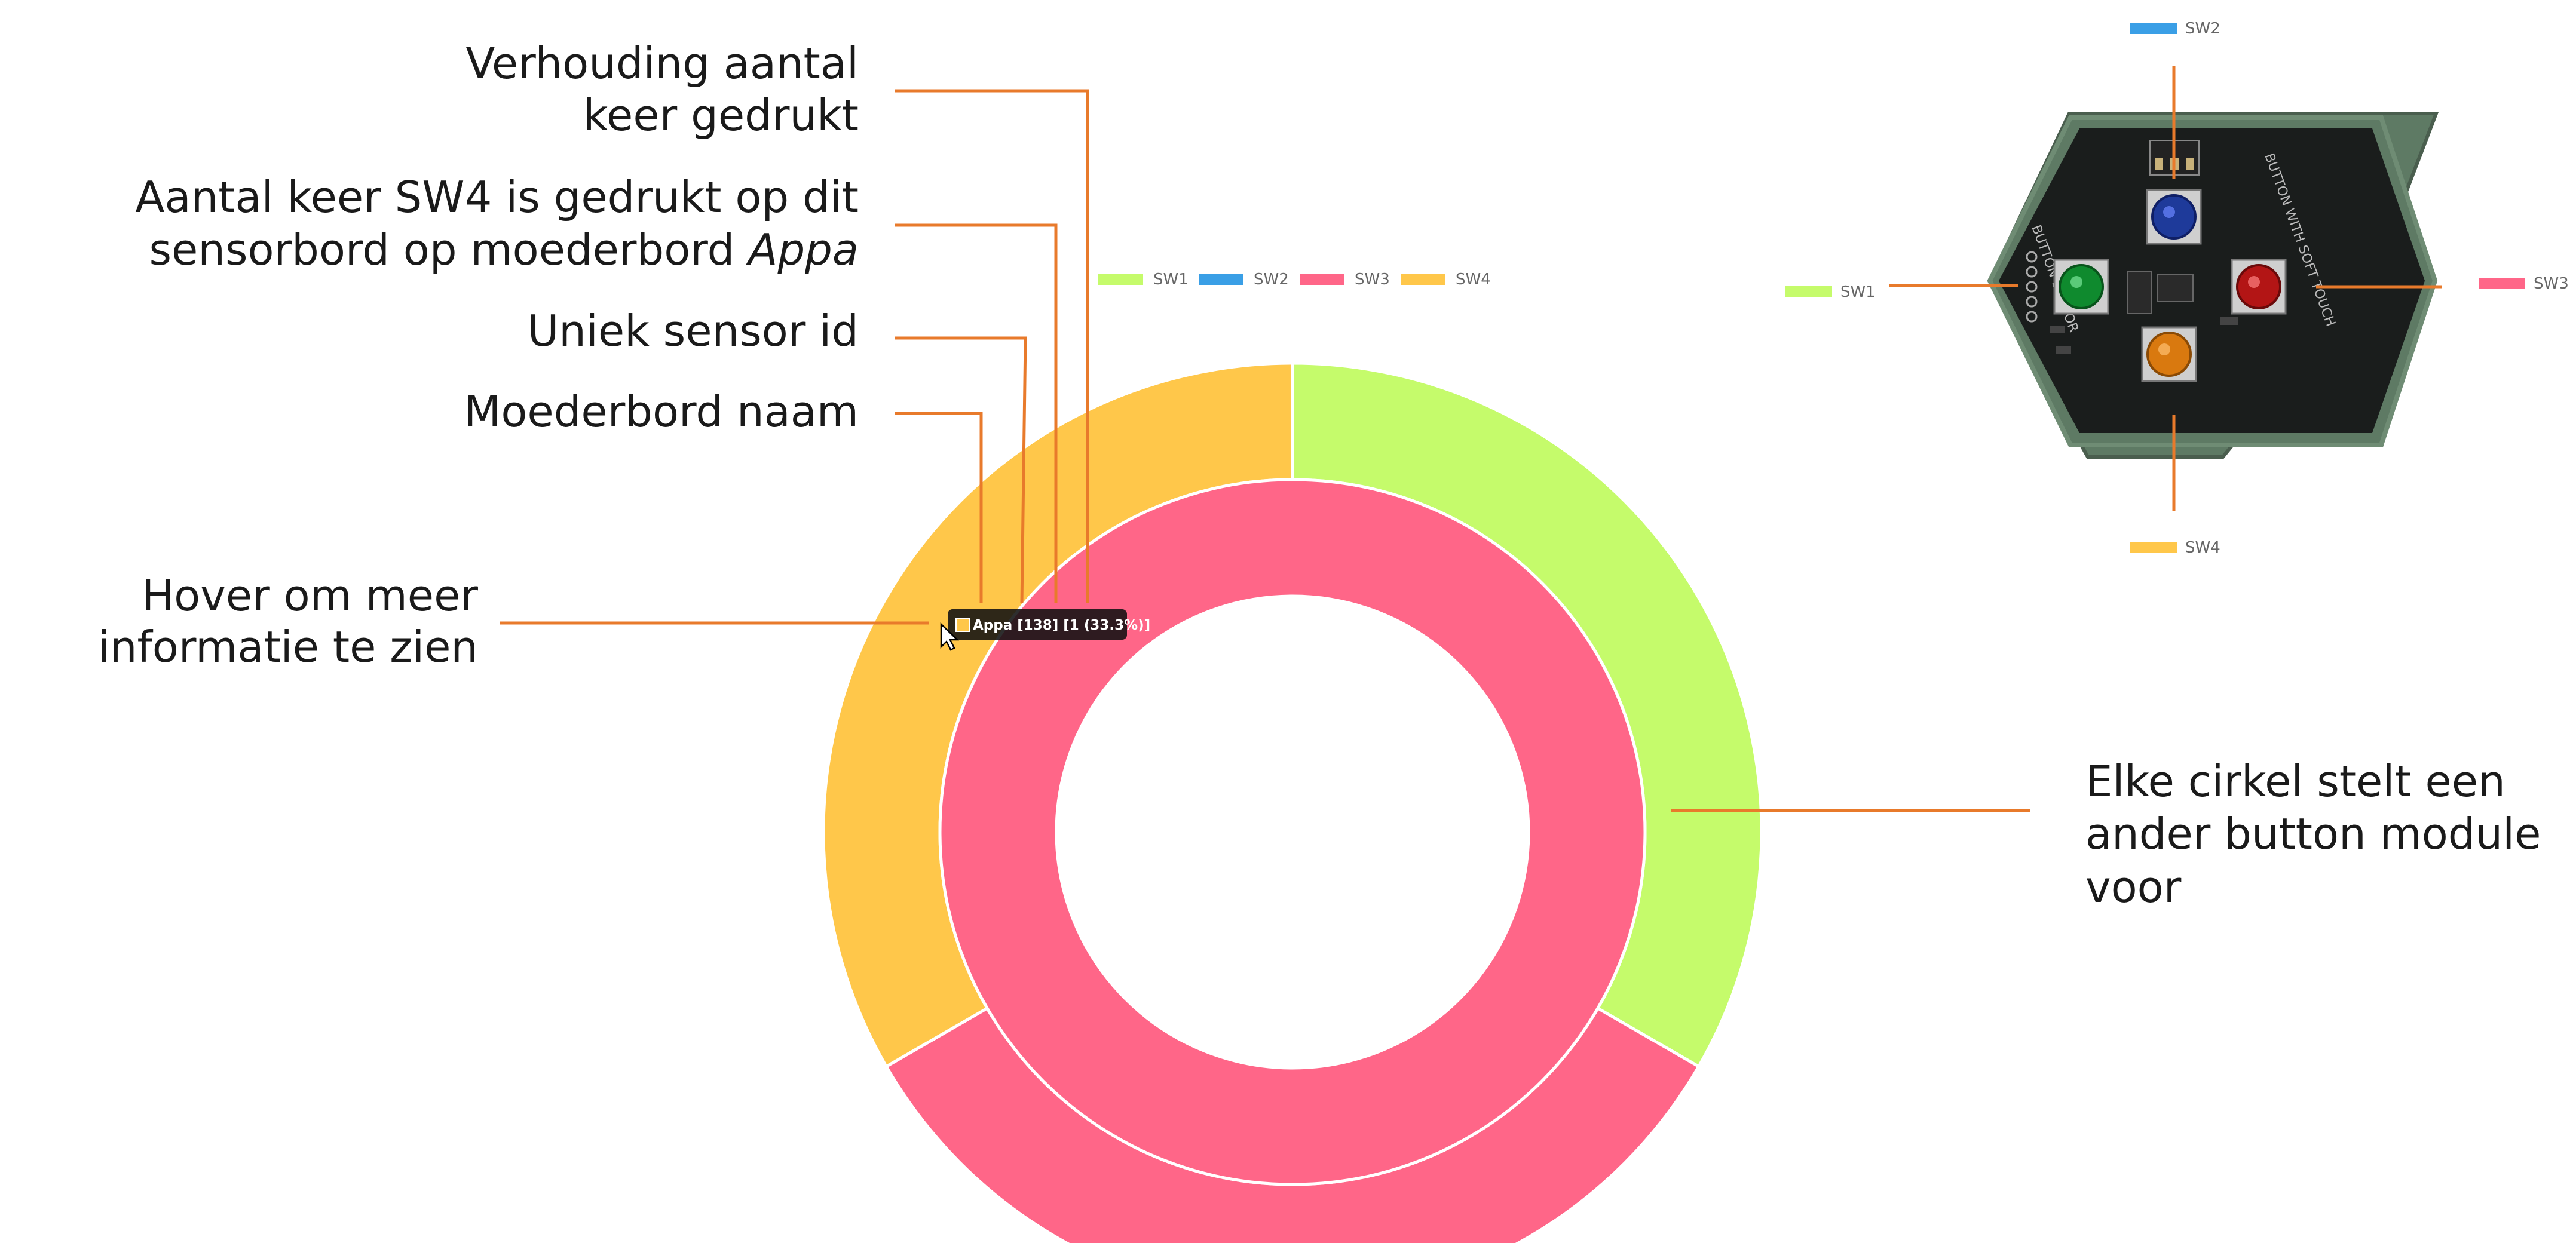  Describe the element at coordinates (662, 411) in the screenshot. I see `annotation-moederbord: Moederbord naam` at that location.